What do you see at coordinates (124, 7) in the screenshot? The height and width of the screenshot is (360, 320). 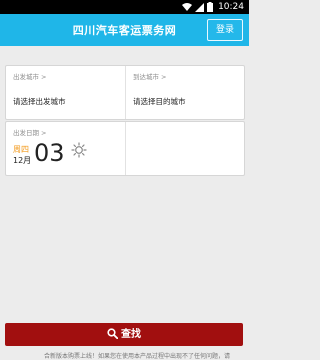 I see `status-bar: 10:24` at bounding box center [124, 7].